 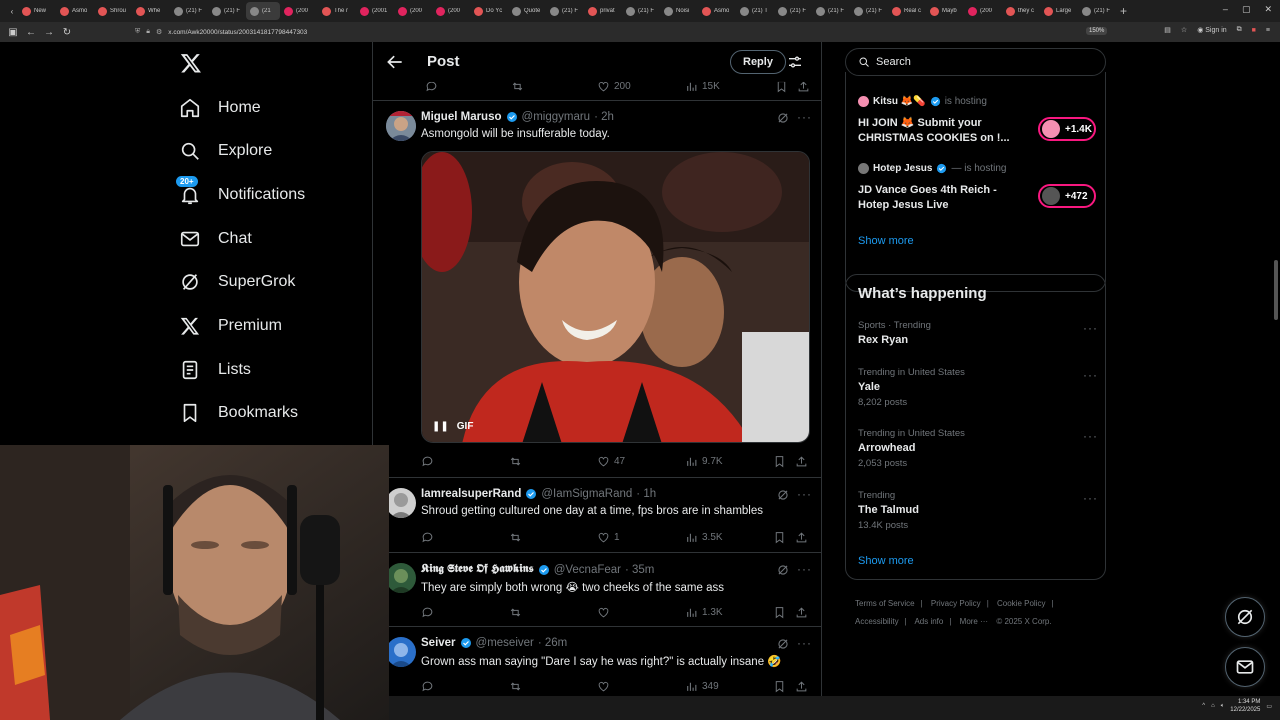 I want to click on author-name: Miguel Maruso, so click(x=461, y=117).